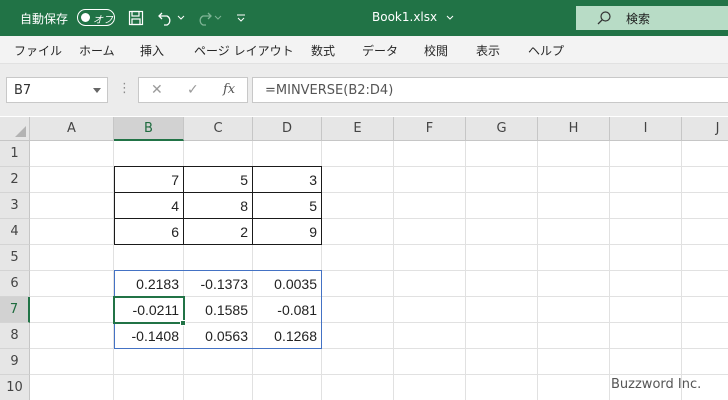 The height and width of the screenshot is (400, 728). Describe the element at coordinates (218, 284) in the screenshot. I see `cell-c6: -0.1373` at that location.